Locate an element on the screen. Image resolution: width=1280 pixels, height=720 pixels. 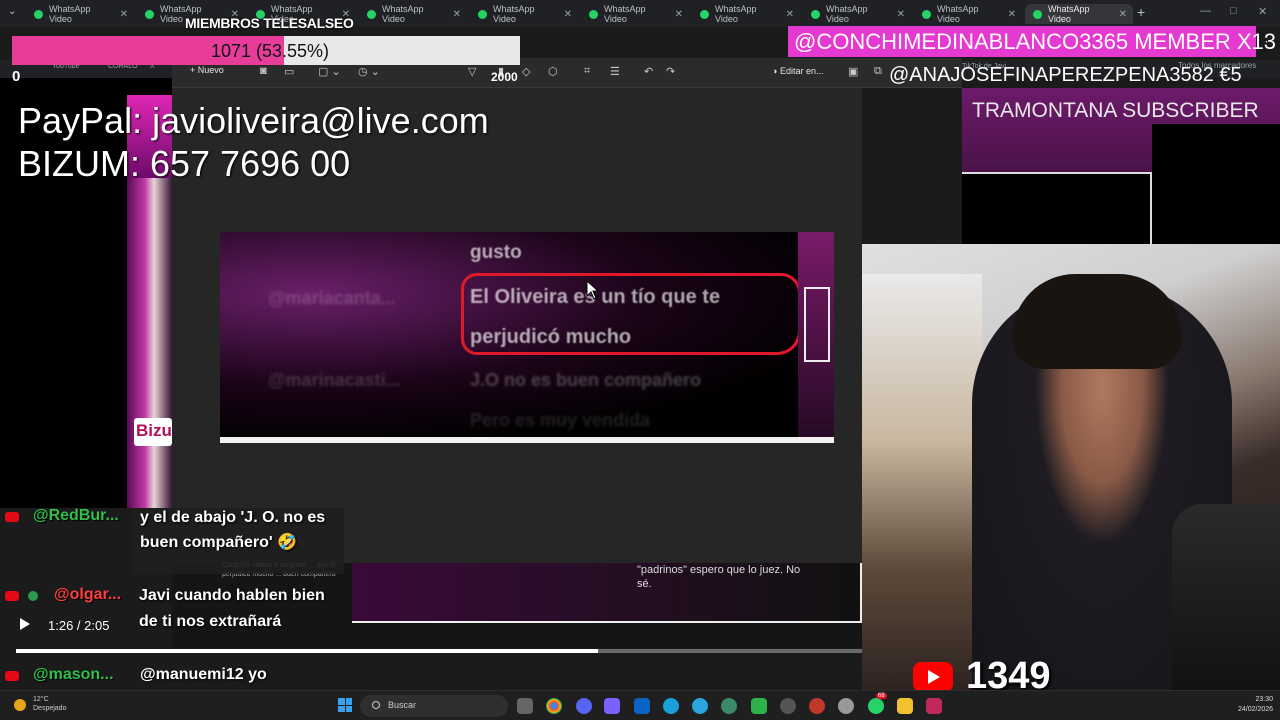
bizum-info: BIZUM: 657 7696 00 is located at coordinates (184, 163).